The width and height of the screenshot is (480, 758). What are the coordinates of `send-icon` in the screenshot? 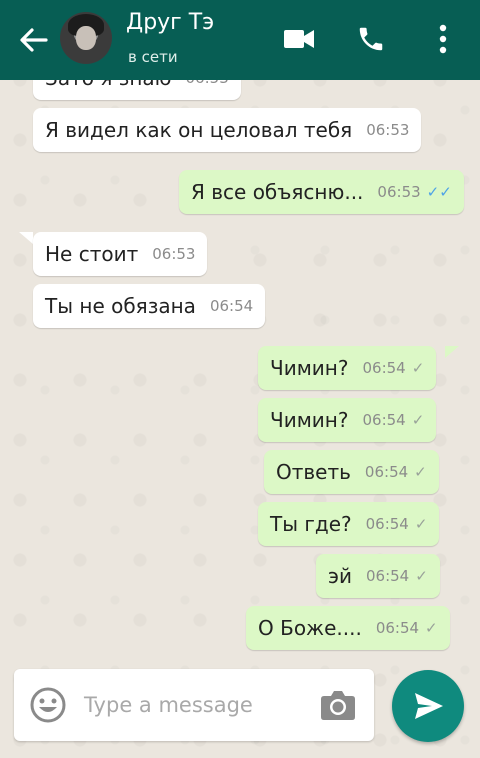 It's located at (429, 706).